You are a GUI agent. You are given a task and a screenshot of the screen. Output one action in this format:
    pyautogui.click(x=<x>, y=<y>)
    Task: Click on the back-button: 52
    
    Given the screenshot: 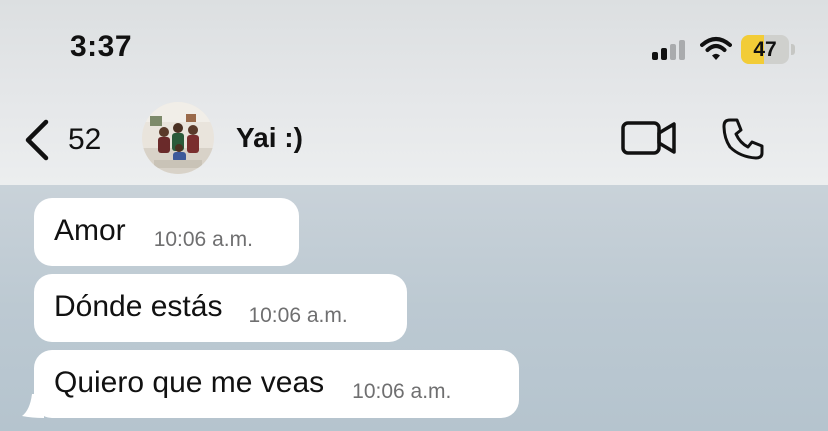 What is the action you would take?
    pyautogui.click(x=72, y=140)
    